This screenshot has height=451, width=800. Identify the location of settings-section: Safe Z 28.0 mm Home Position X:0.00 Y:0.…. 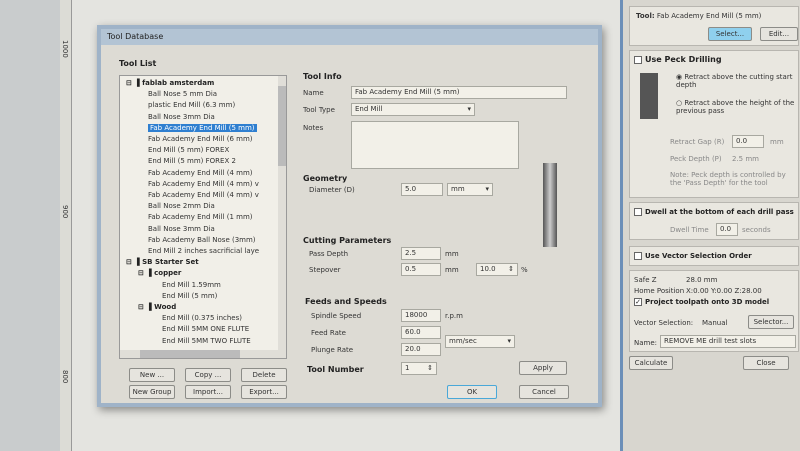
(714, 311).